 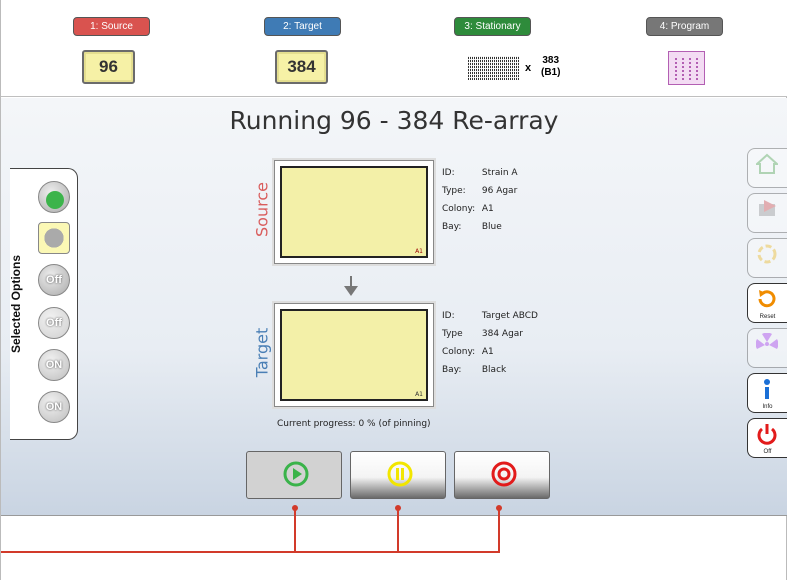 What do you see at coordinates (262, 352) in the screenshot?
I see `target-side-label: Target` at bounding box center [262, 352].